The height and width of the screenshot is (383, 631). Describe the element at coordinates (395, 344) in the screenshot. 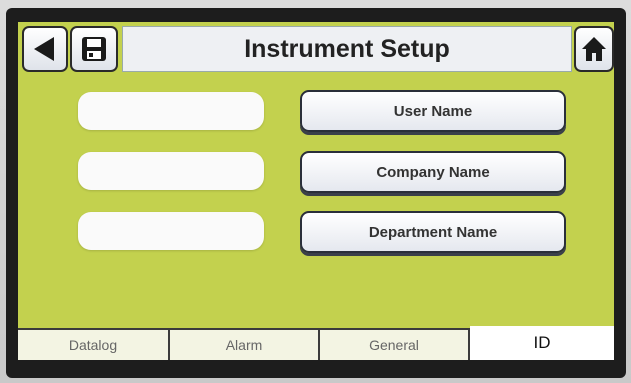

I see `tab-general: General` at that location.